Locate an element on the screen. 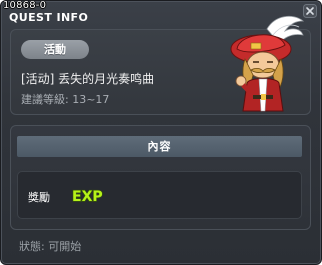 The image size is (322, 265). quest-name: [活动] 丢失的月光奏鸣曲 is located at coordinates (88, 79).